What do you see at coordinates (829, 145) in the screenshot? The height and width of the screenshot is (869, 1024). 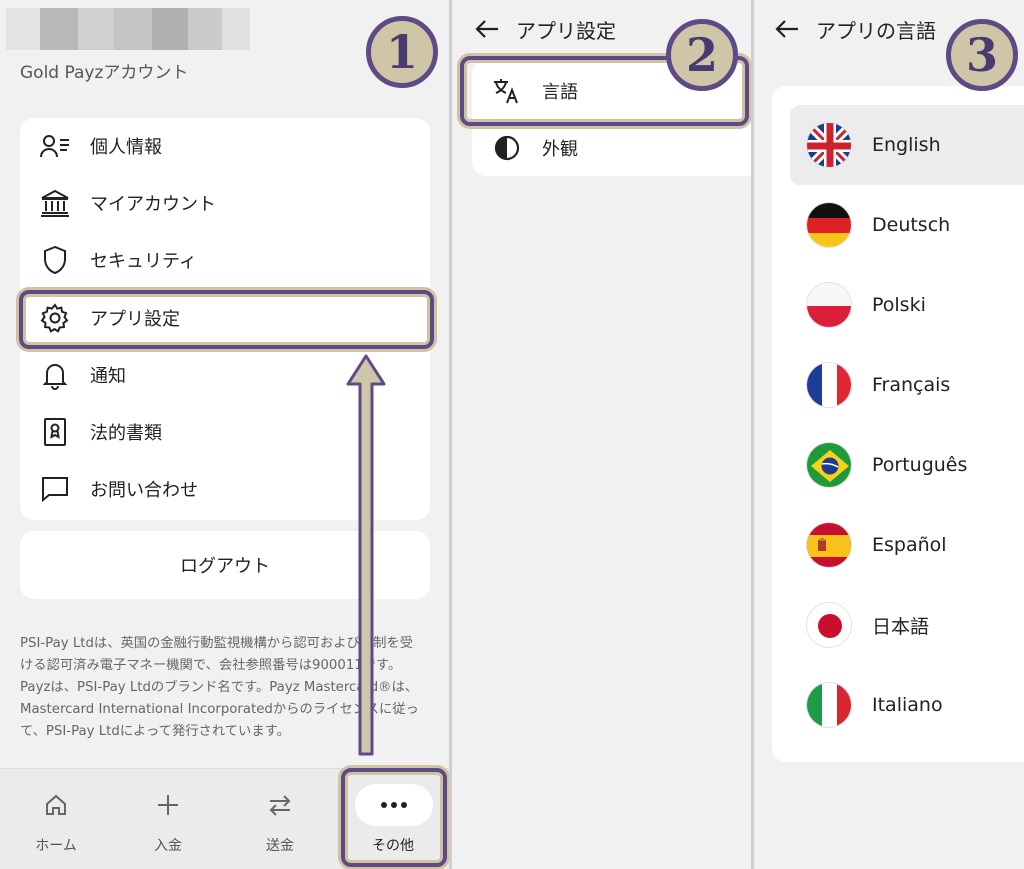 I see `uk-flag-icon` at bounding box center [829, 145].